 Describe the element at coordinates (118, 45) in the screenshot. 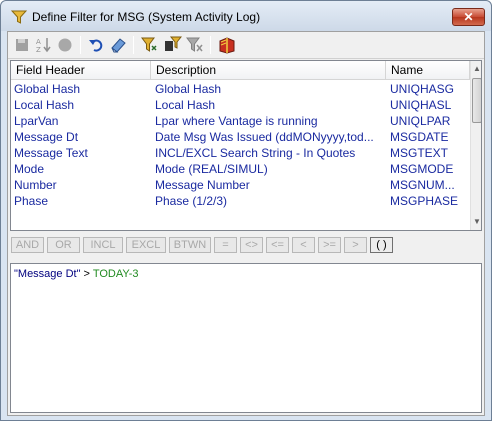

I see `eraser-icon` at that location.